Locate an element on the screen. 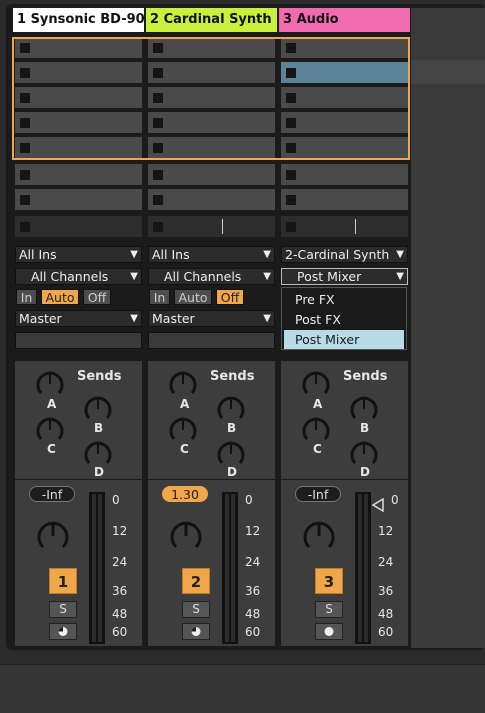 This screenshot has height=713, width=485. track-3-header: 3 Audio is located at coordinates (344, 20).